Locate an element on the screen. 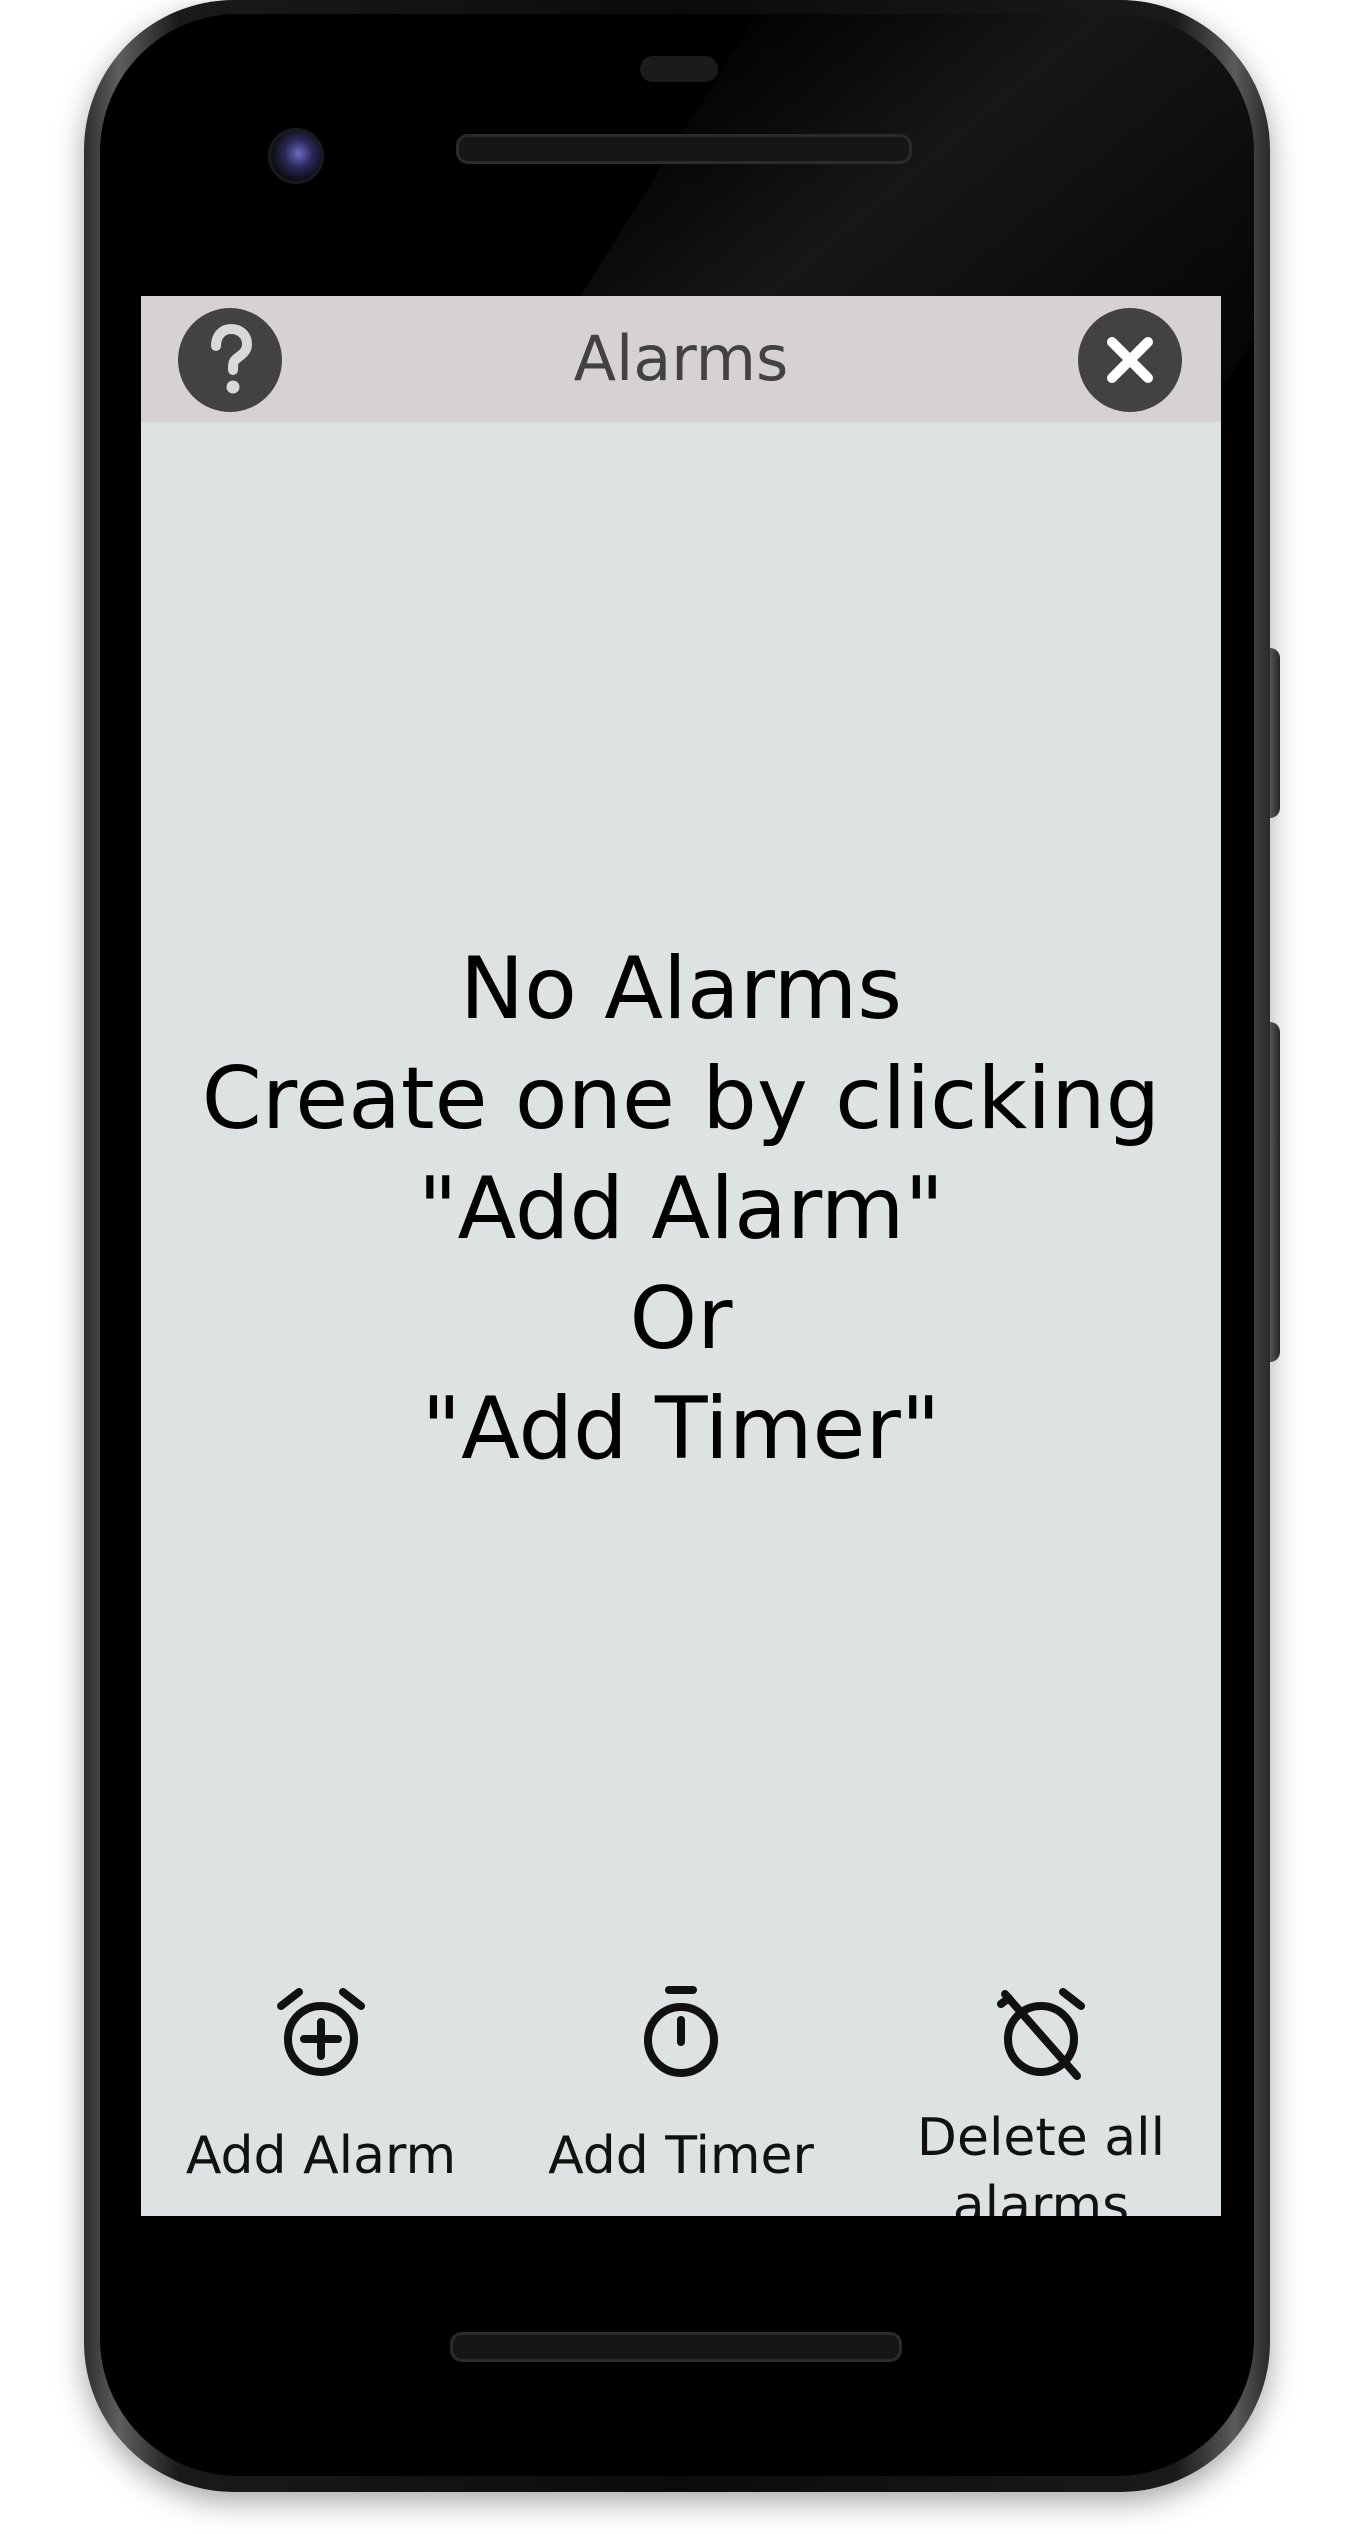  empty-state-line: "Add Alarm" is located at coordinates (681, 1209).